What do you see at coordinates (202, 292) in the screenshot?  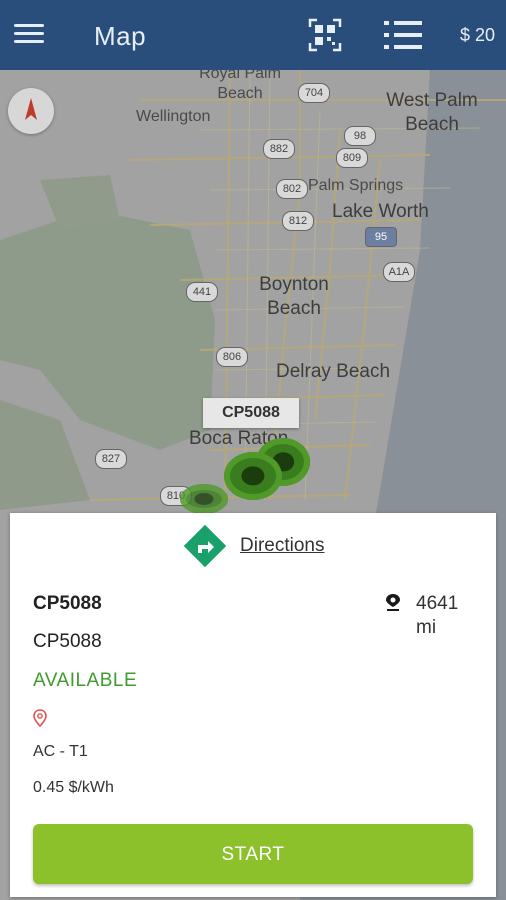 I see `route-shield: 441` at bounding box center [202, 292].